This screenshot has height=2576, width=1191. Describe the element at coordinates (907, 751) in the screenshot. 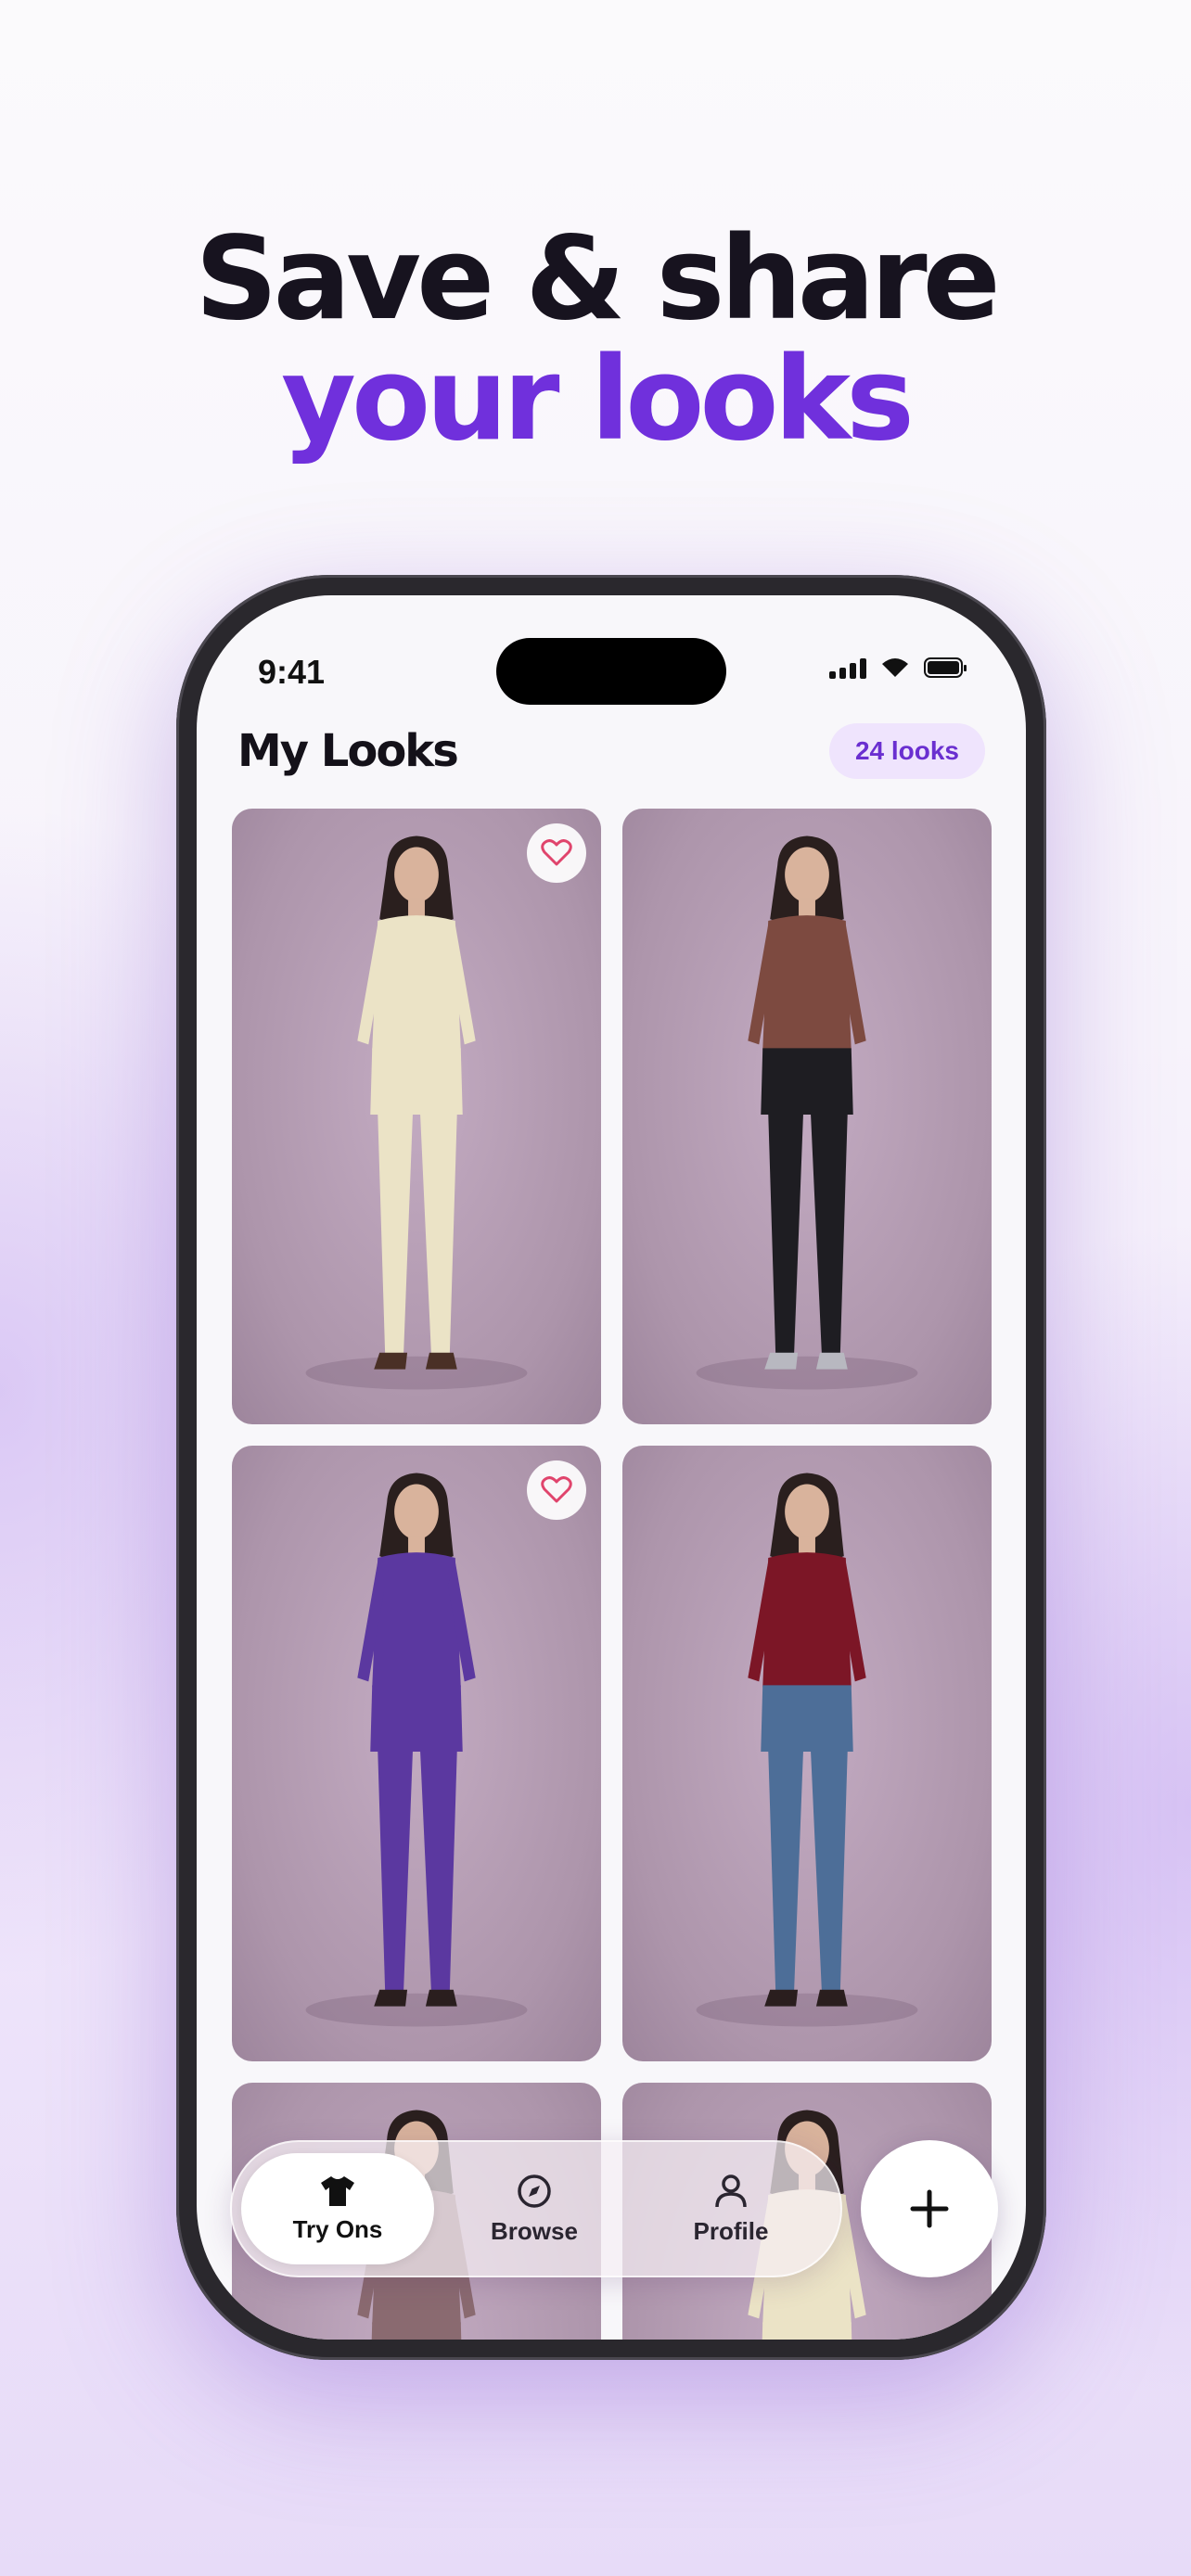

I see `looks-count-badge: 24 looks` at that location.